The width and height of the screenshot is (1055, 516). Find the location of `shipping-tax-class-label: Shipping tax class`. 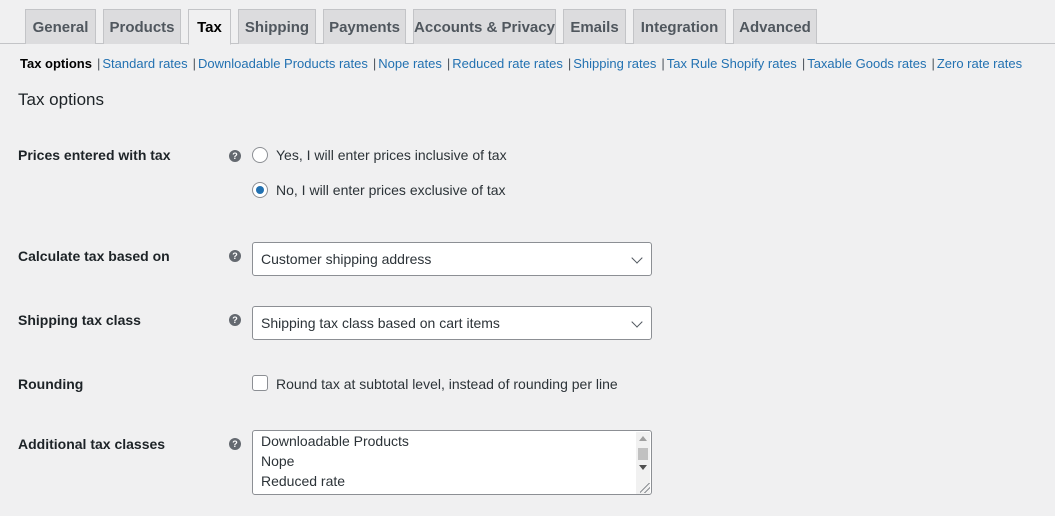

shipping-tax-class-label: Shipping tax class is located at coordinates (79, 320).